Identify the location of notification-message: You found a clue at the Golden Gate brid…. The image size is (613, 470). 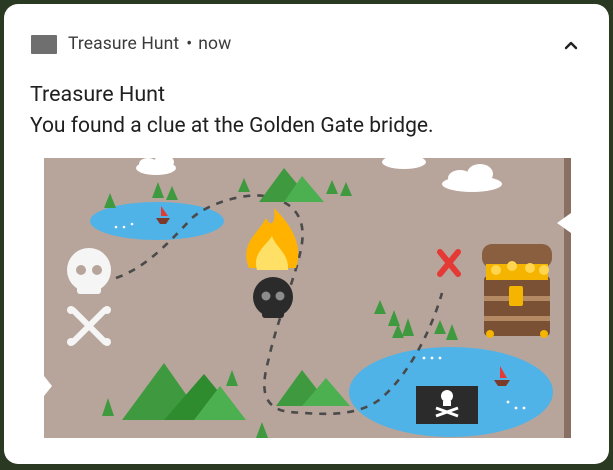
(232, 126).